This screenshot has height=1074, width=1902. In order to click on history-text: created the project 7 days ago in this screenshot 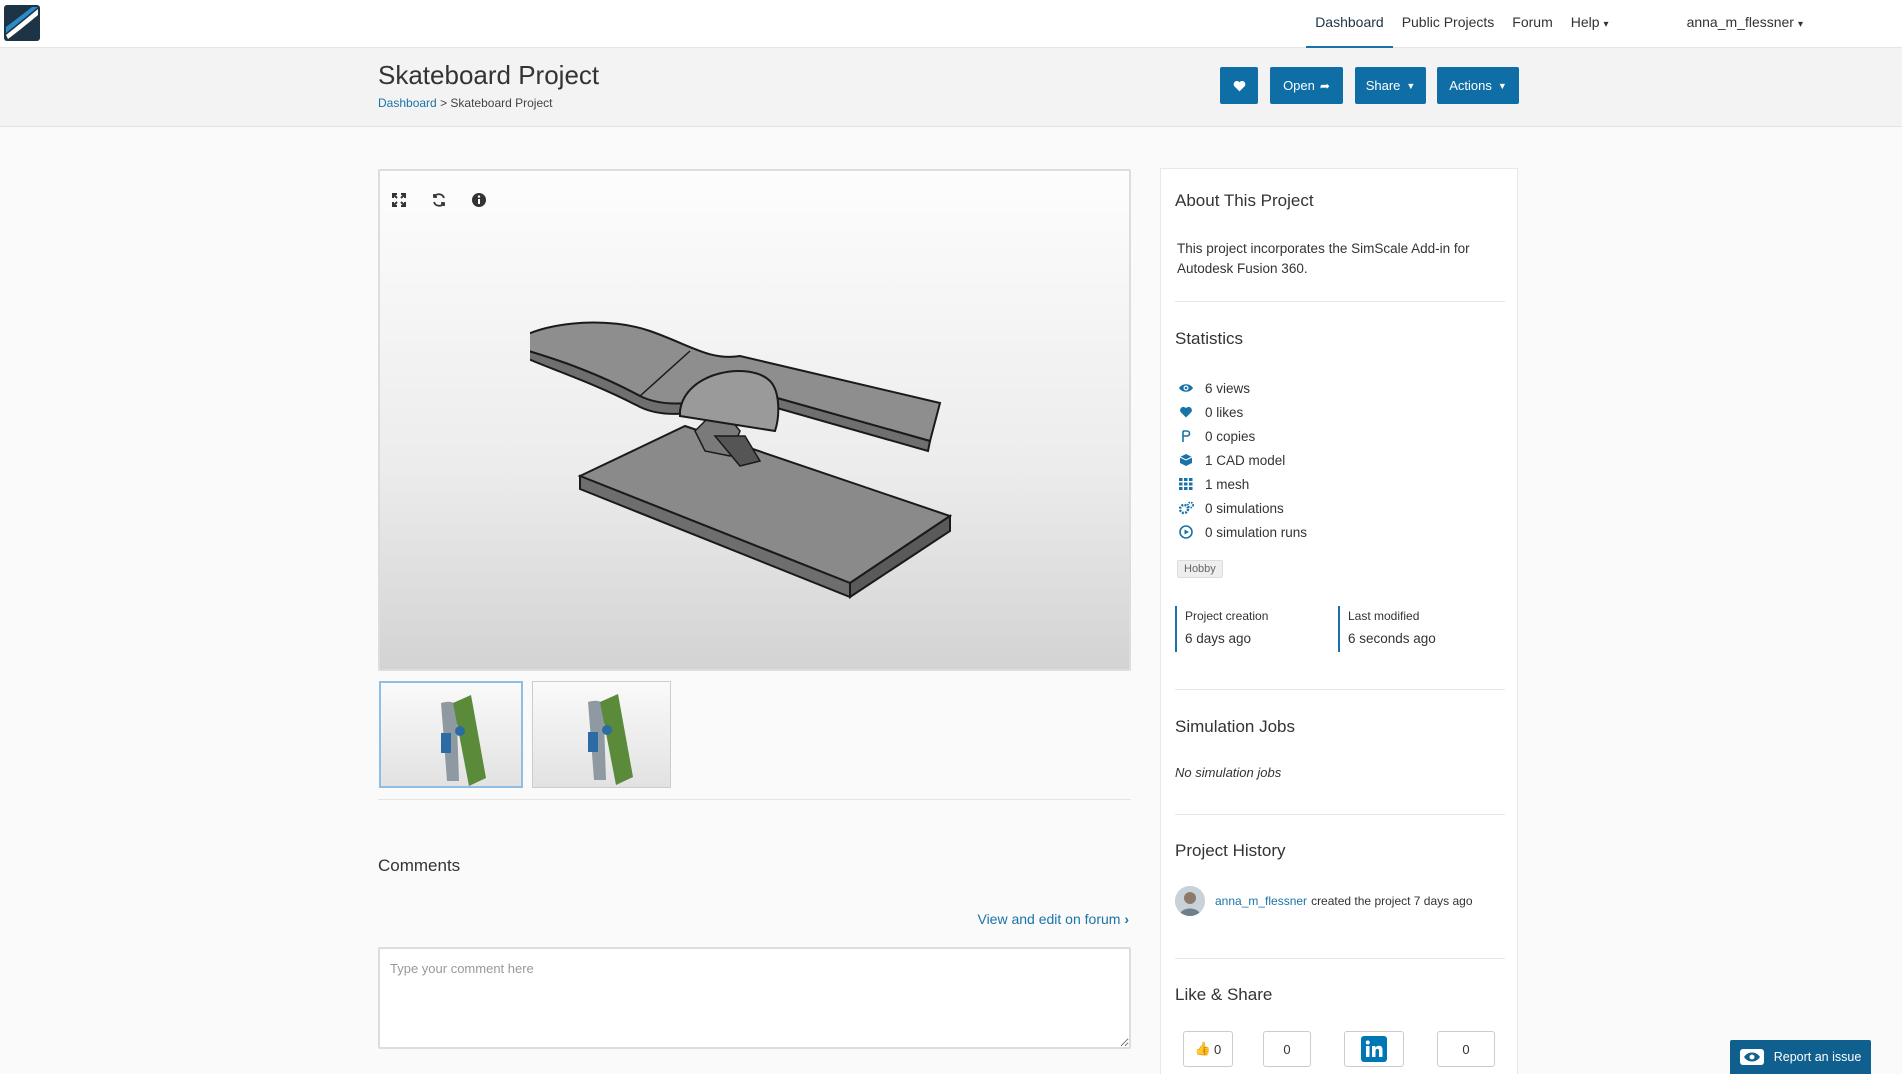, I will do `click(1392, 901)`.